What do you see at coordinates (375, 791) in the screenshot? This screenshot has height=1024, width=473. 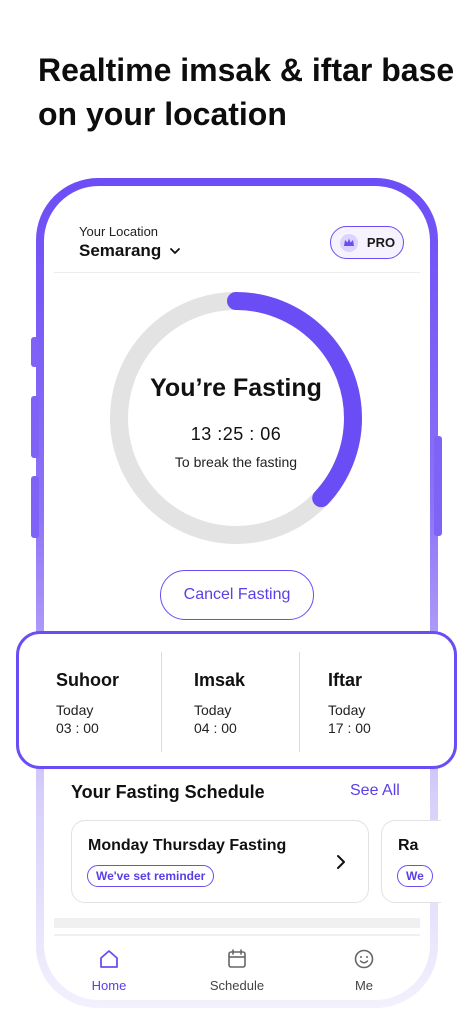 I see `see-all-link: See All` at bounding box center [375, 791].